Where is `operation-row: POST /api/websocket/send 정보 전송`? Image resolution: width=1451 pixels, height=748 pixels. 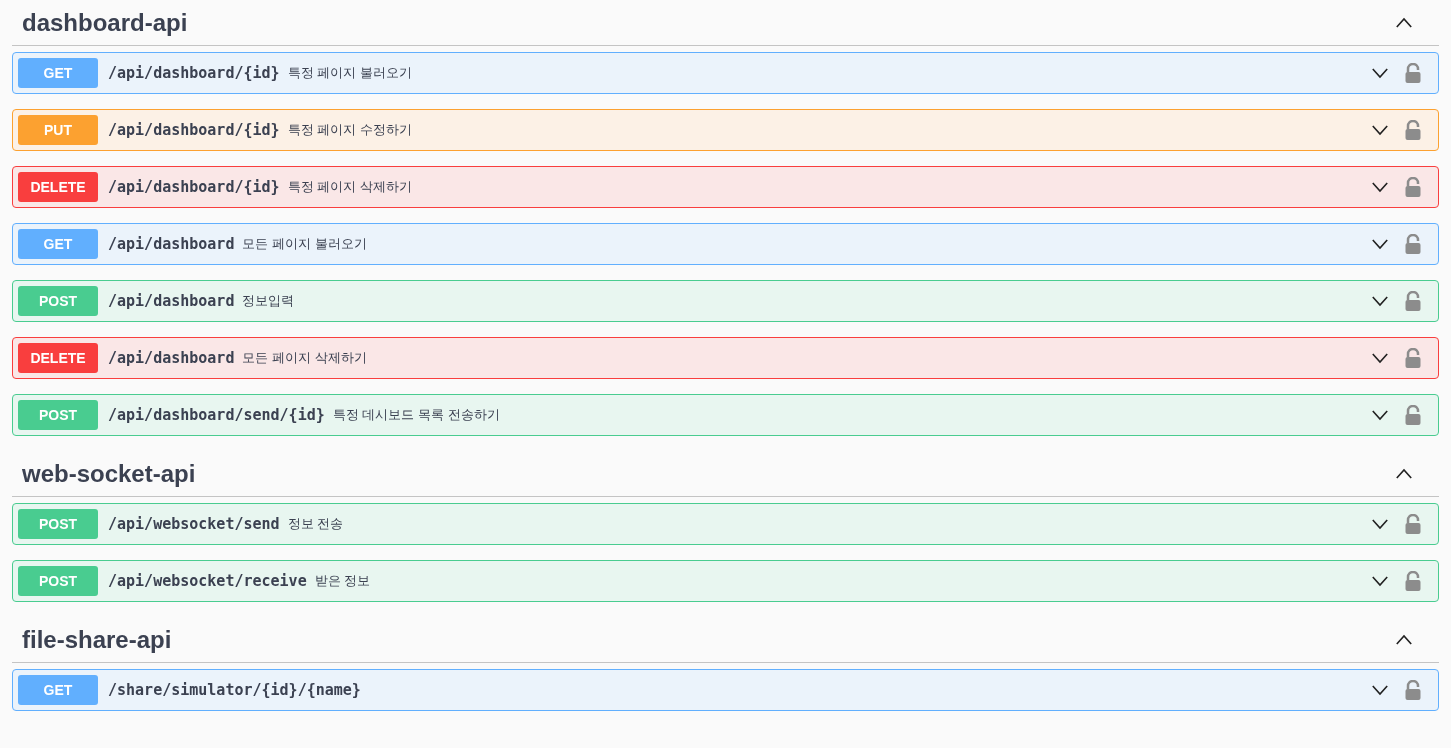
operation-row: POST /api/websocket/send 정보 전송 is located at coordinates (725, 524).